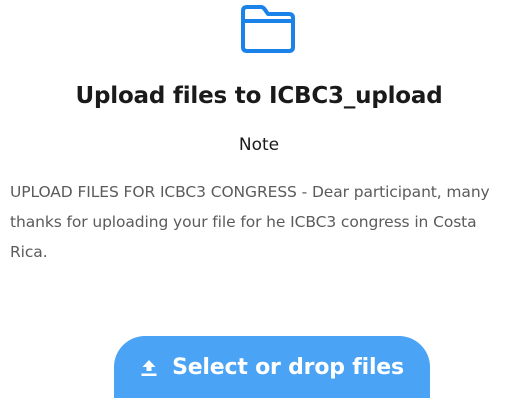 The height and width of the screenshot is (398, 518). Describe the element at coordinates (288, 367) in the screenshot. I see `upload-button-label: Select or drop files` at that location.